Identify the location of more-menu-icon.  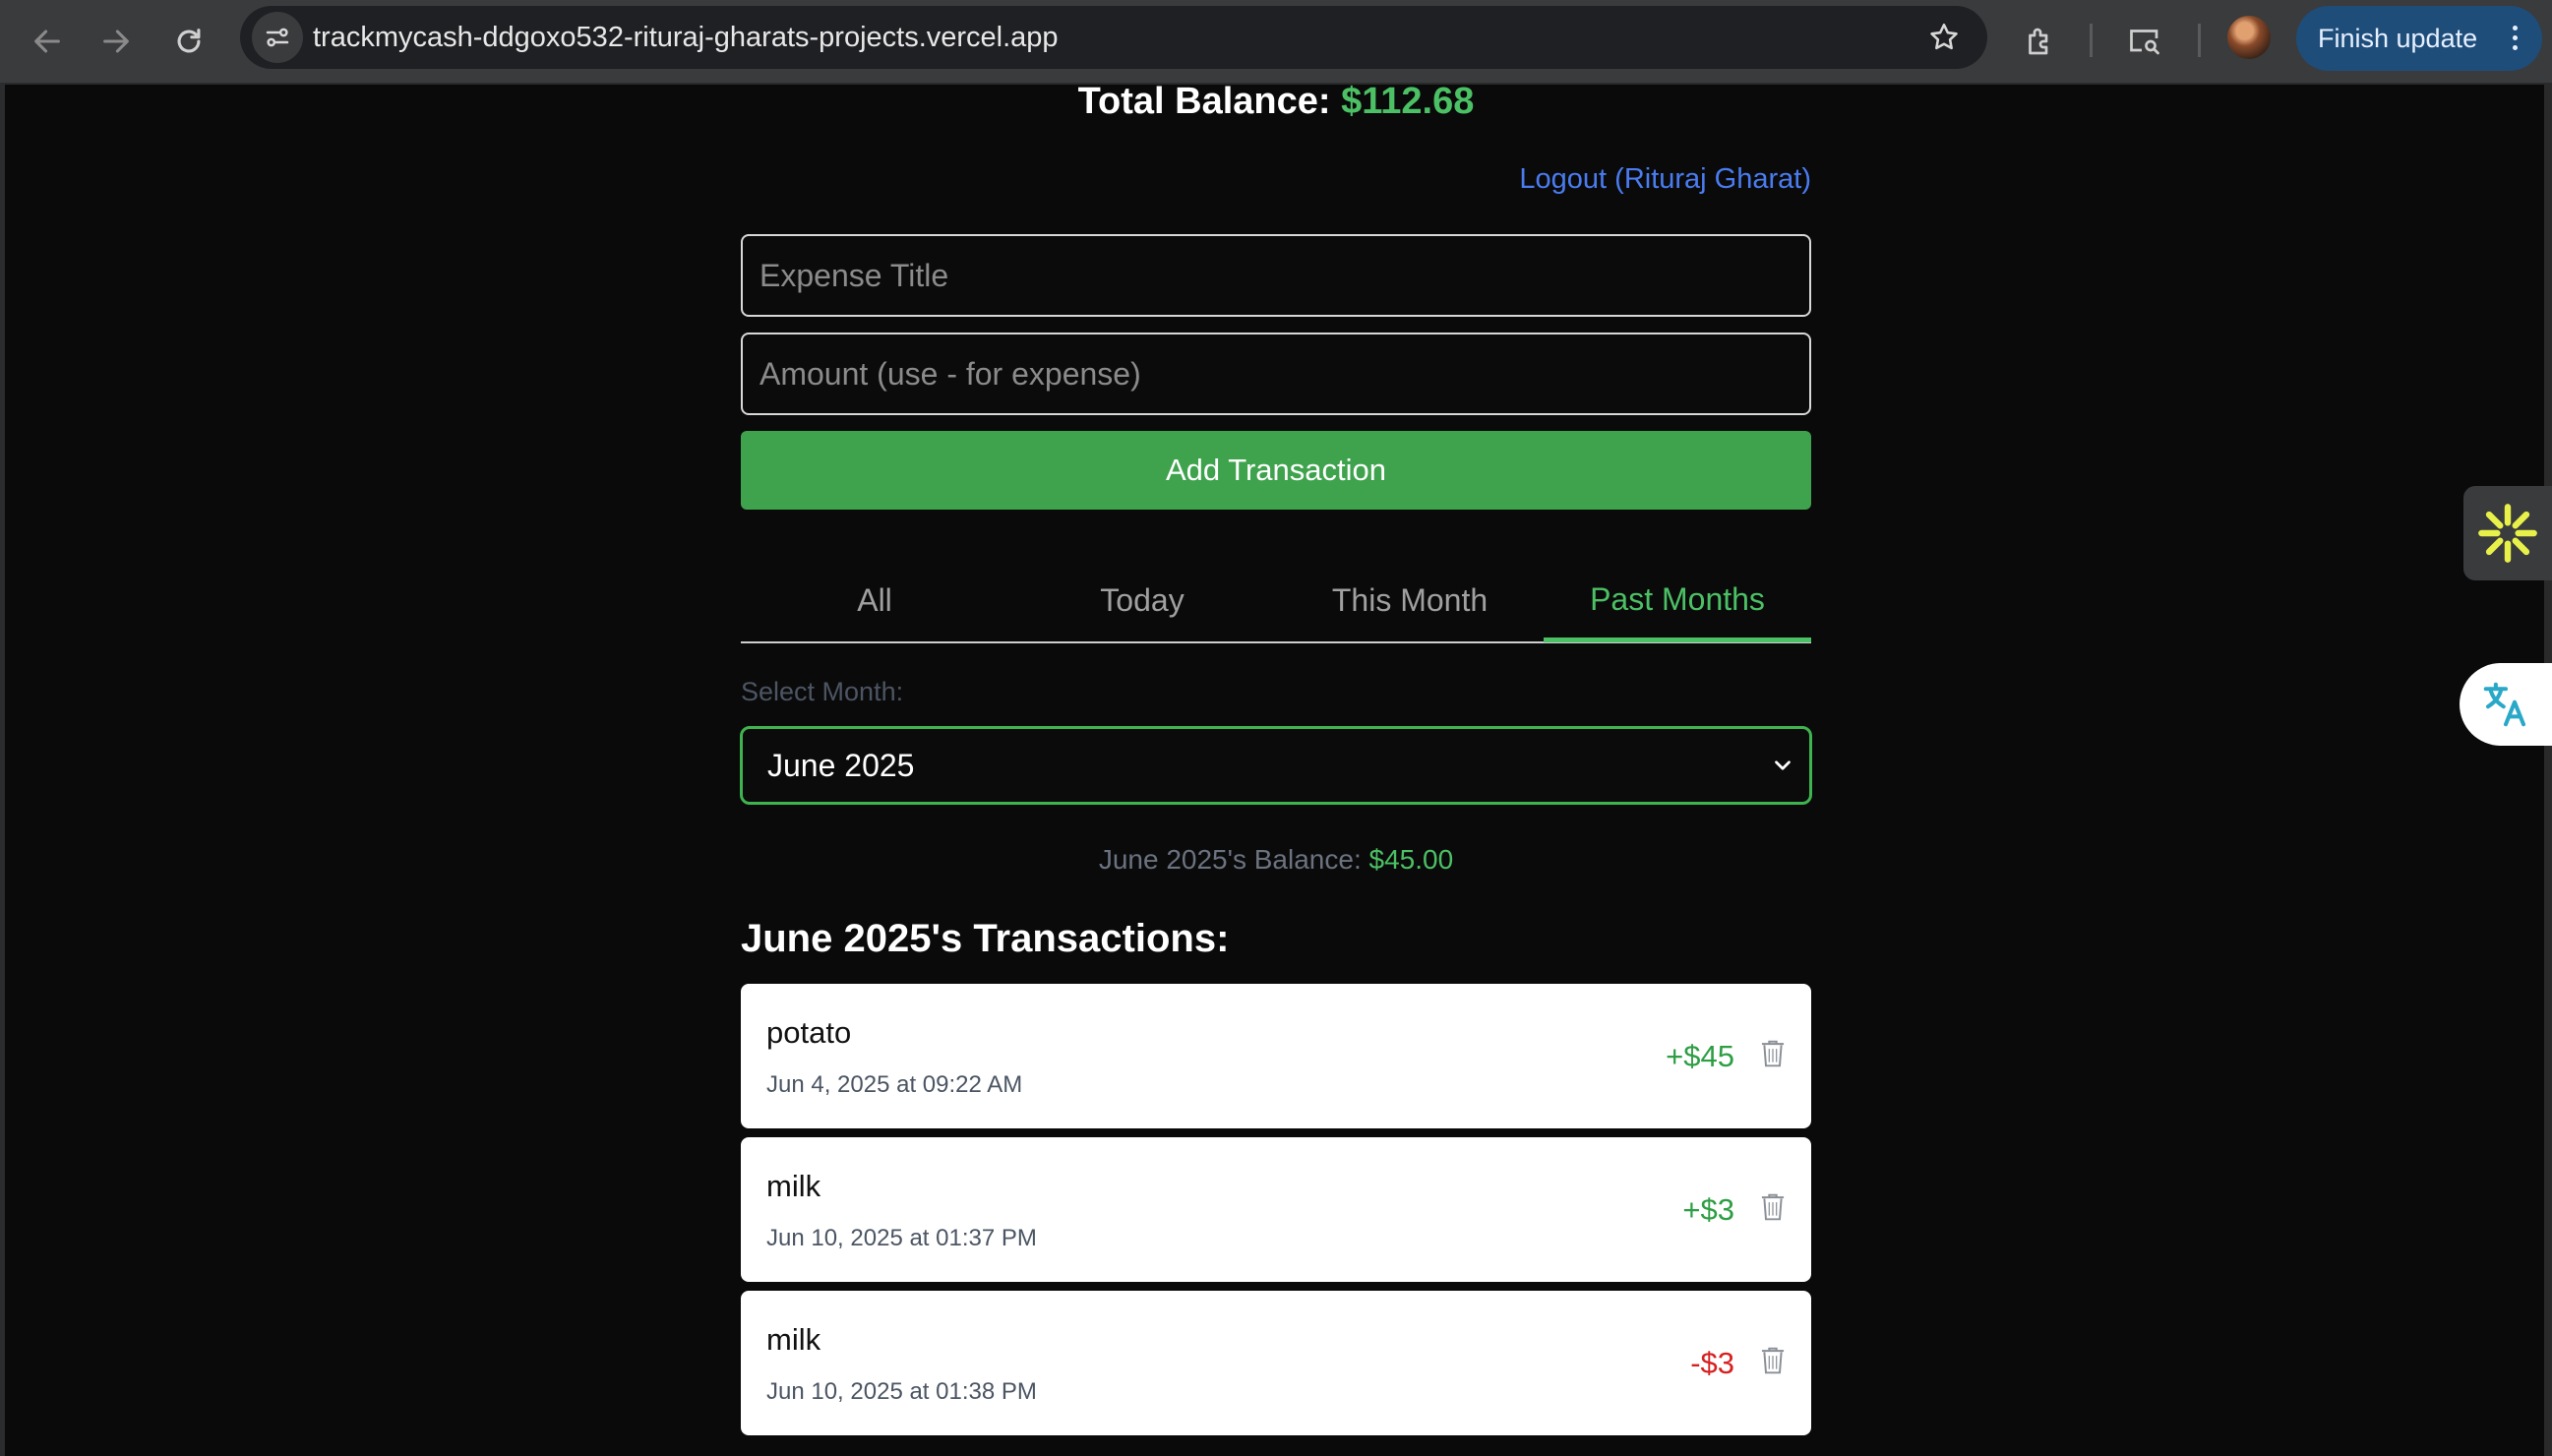
(2516, 40).